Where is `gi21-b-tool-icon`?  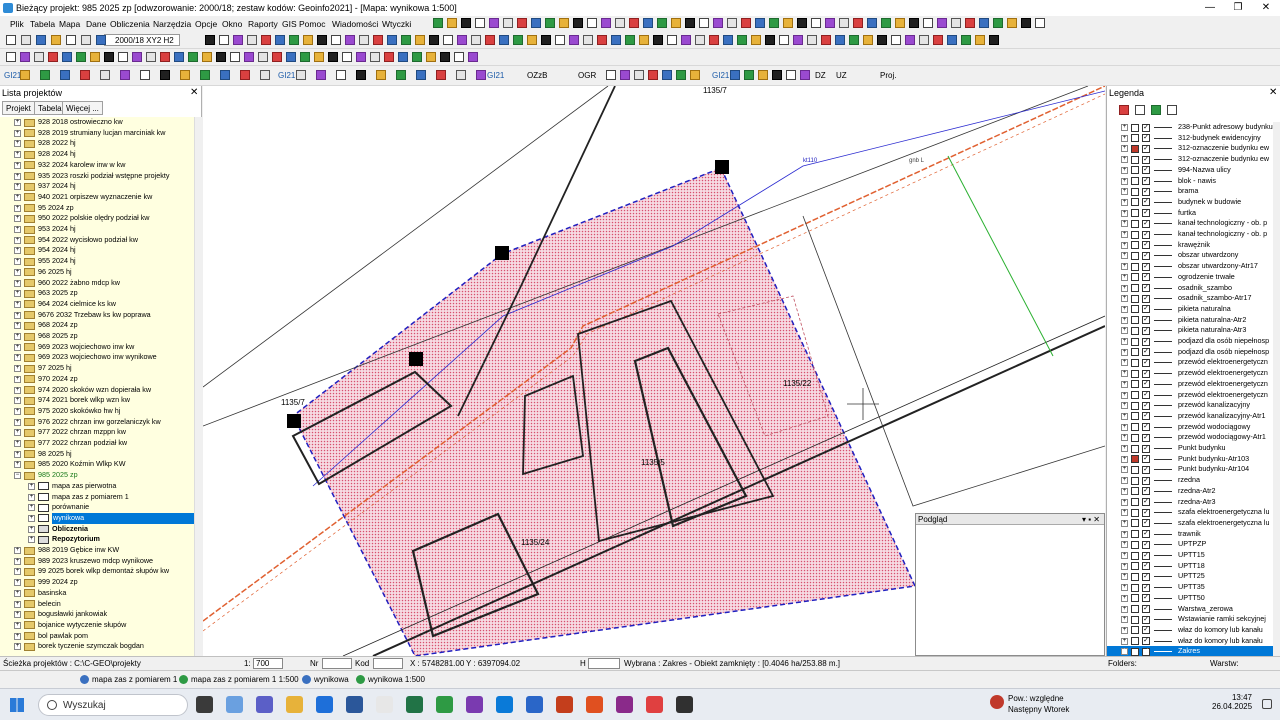 gi21-b-tool-icon is located at coordinates (301, 75).